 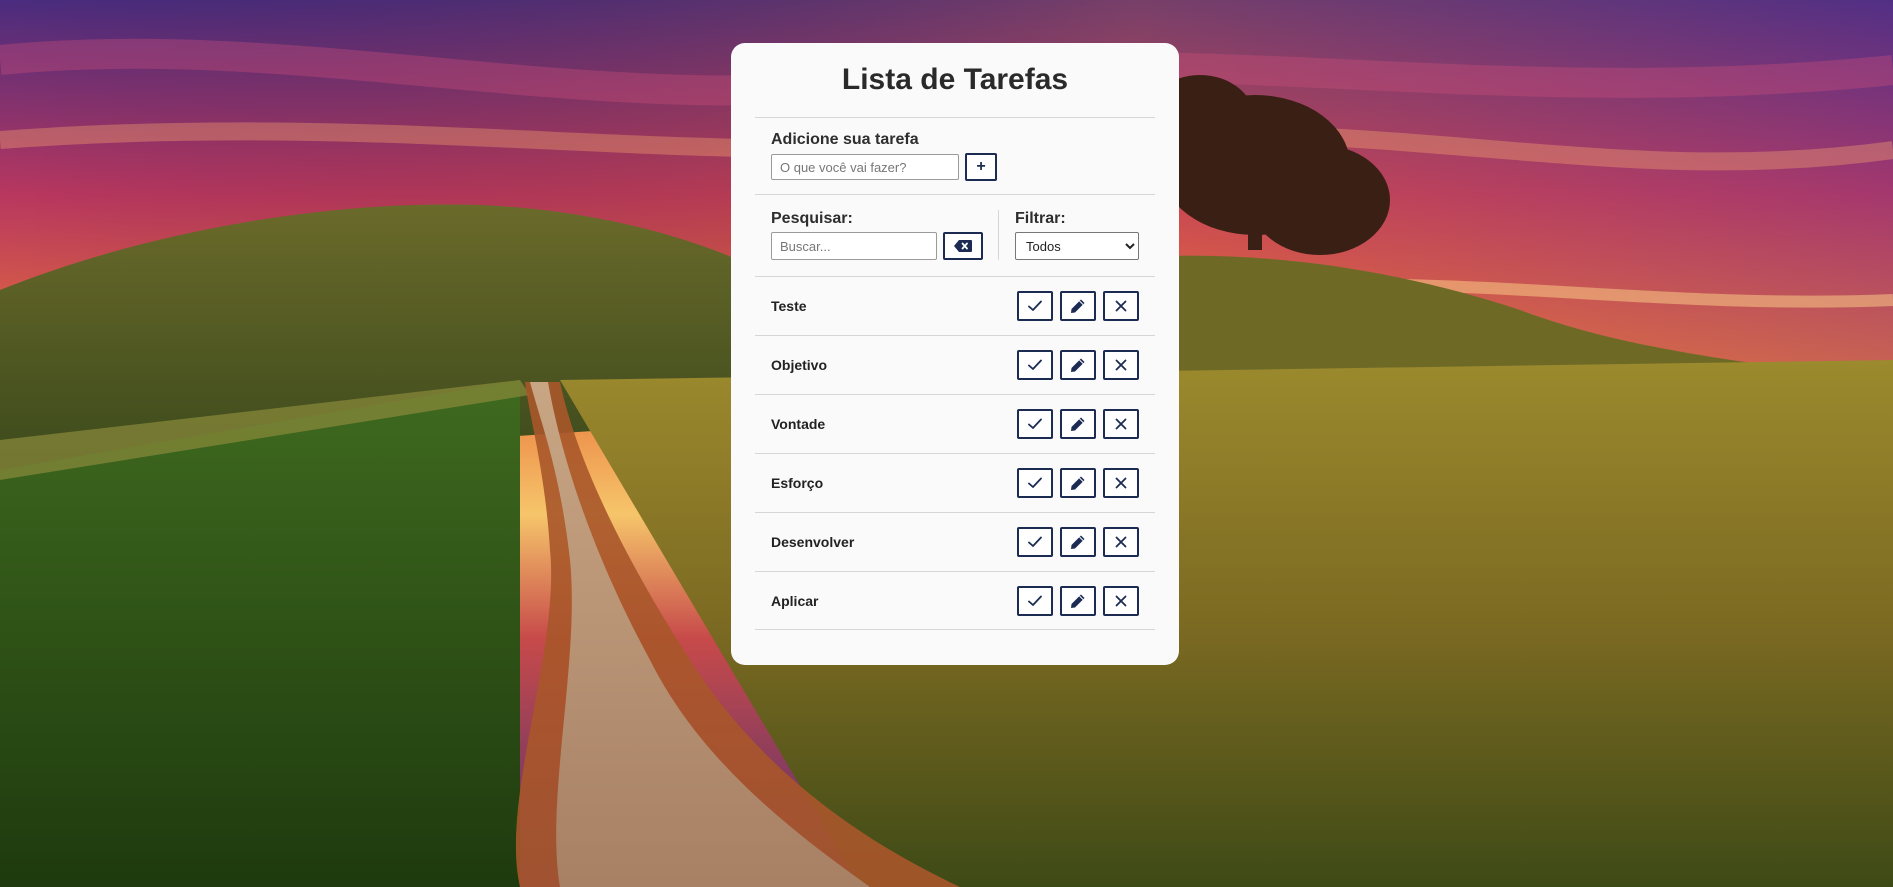 What do you see at coordinates (812, 218) in the screenshot?
I see `search-label: Pesquisar:` at bounding box center [812, 218].